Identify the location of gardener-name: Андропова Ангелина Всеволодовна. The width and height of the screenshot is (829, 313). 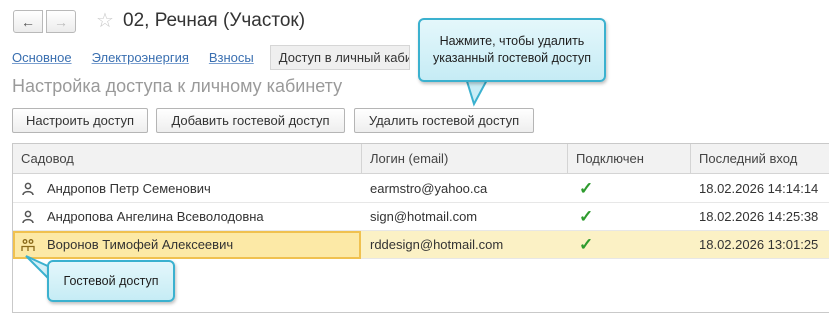
(155, 216).